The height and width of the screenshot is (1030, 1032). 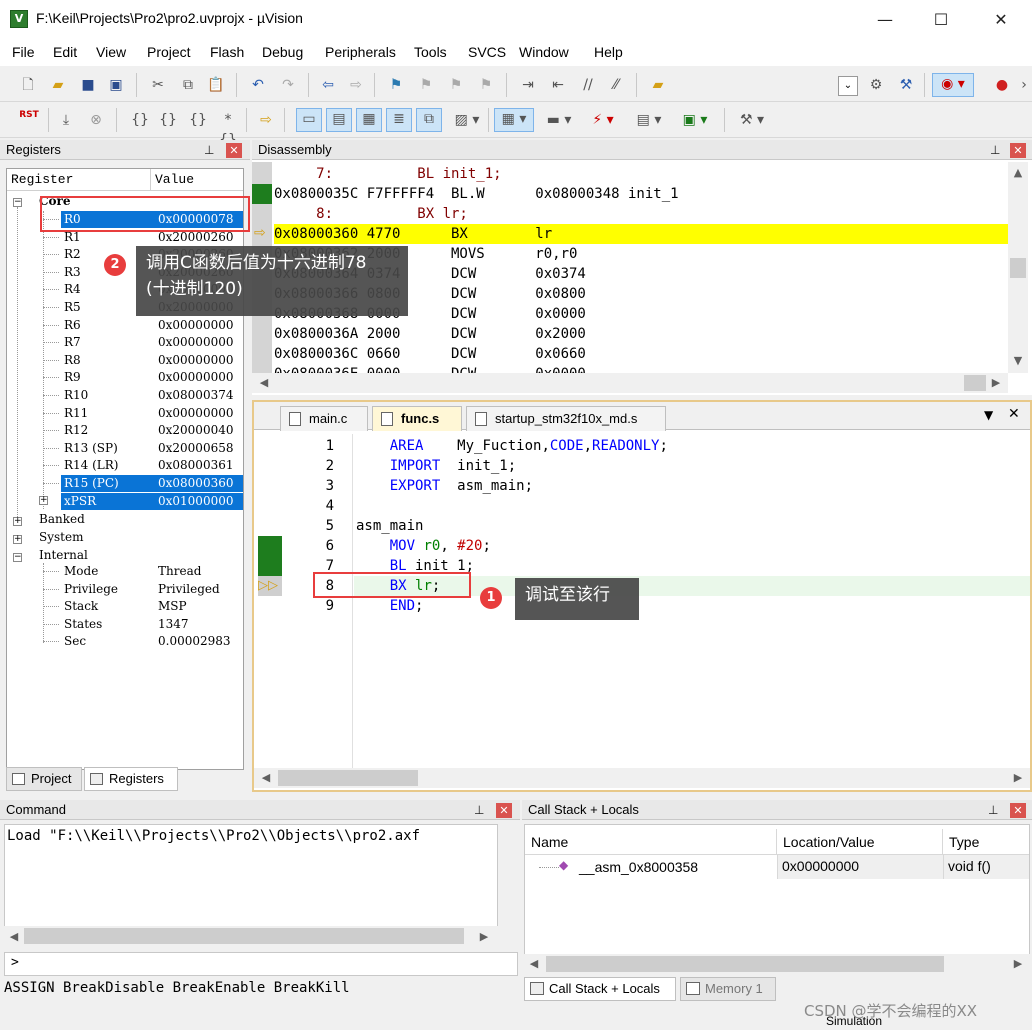 I want to click on close-call-stack-icon: ✕, so click(x=1018, y=810).